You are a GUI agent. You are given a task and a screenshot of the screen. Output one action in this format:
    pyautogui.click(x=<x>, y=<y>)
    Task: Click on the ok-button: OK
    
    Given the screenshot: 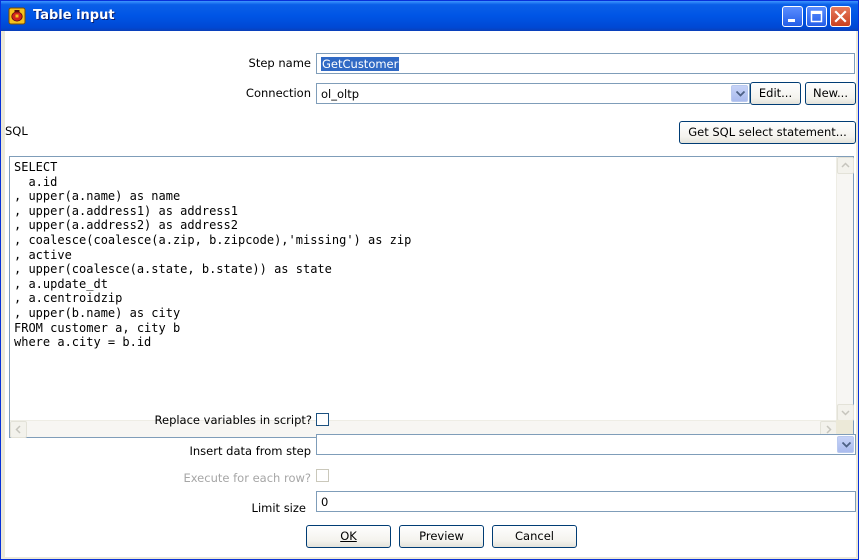 What is the action you would take?
    pyautogui.click(x=348, y=536)
    